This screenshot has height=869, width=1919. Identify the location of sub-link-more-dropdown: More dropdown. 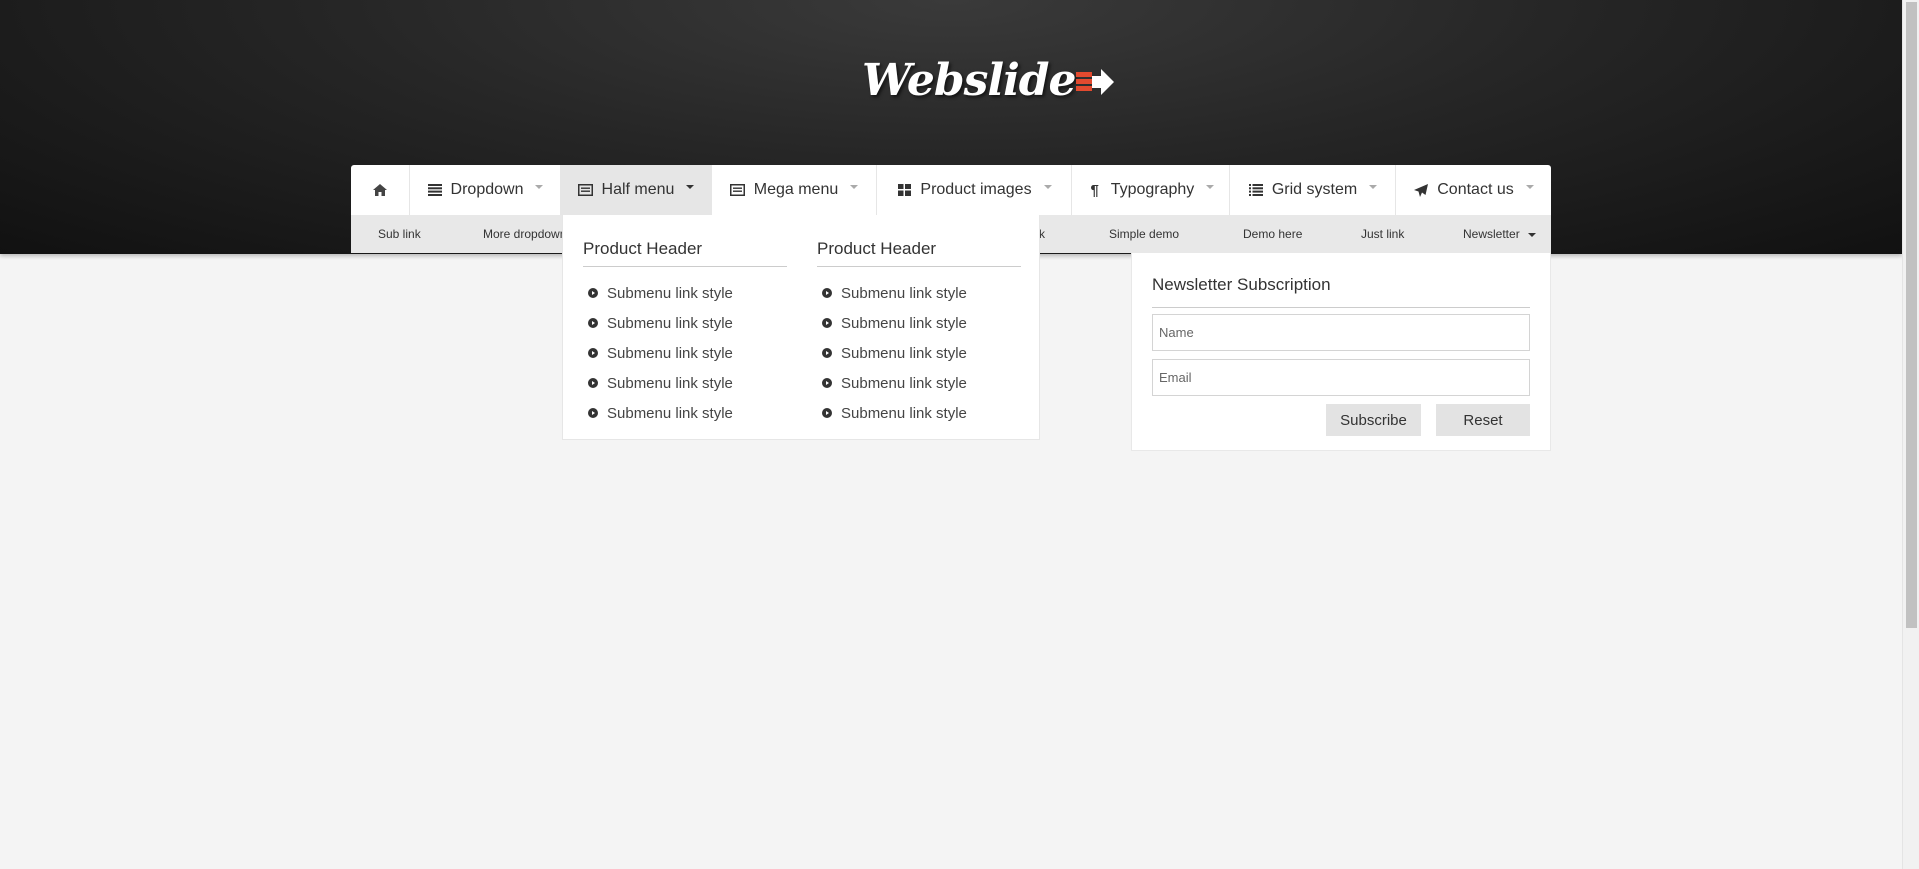
(524, 234).